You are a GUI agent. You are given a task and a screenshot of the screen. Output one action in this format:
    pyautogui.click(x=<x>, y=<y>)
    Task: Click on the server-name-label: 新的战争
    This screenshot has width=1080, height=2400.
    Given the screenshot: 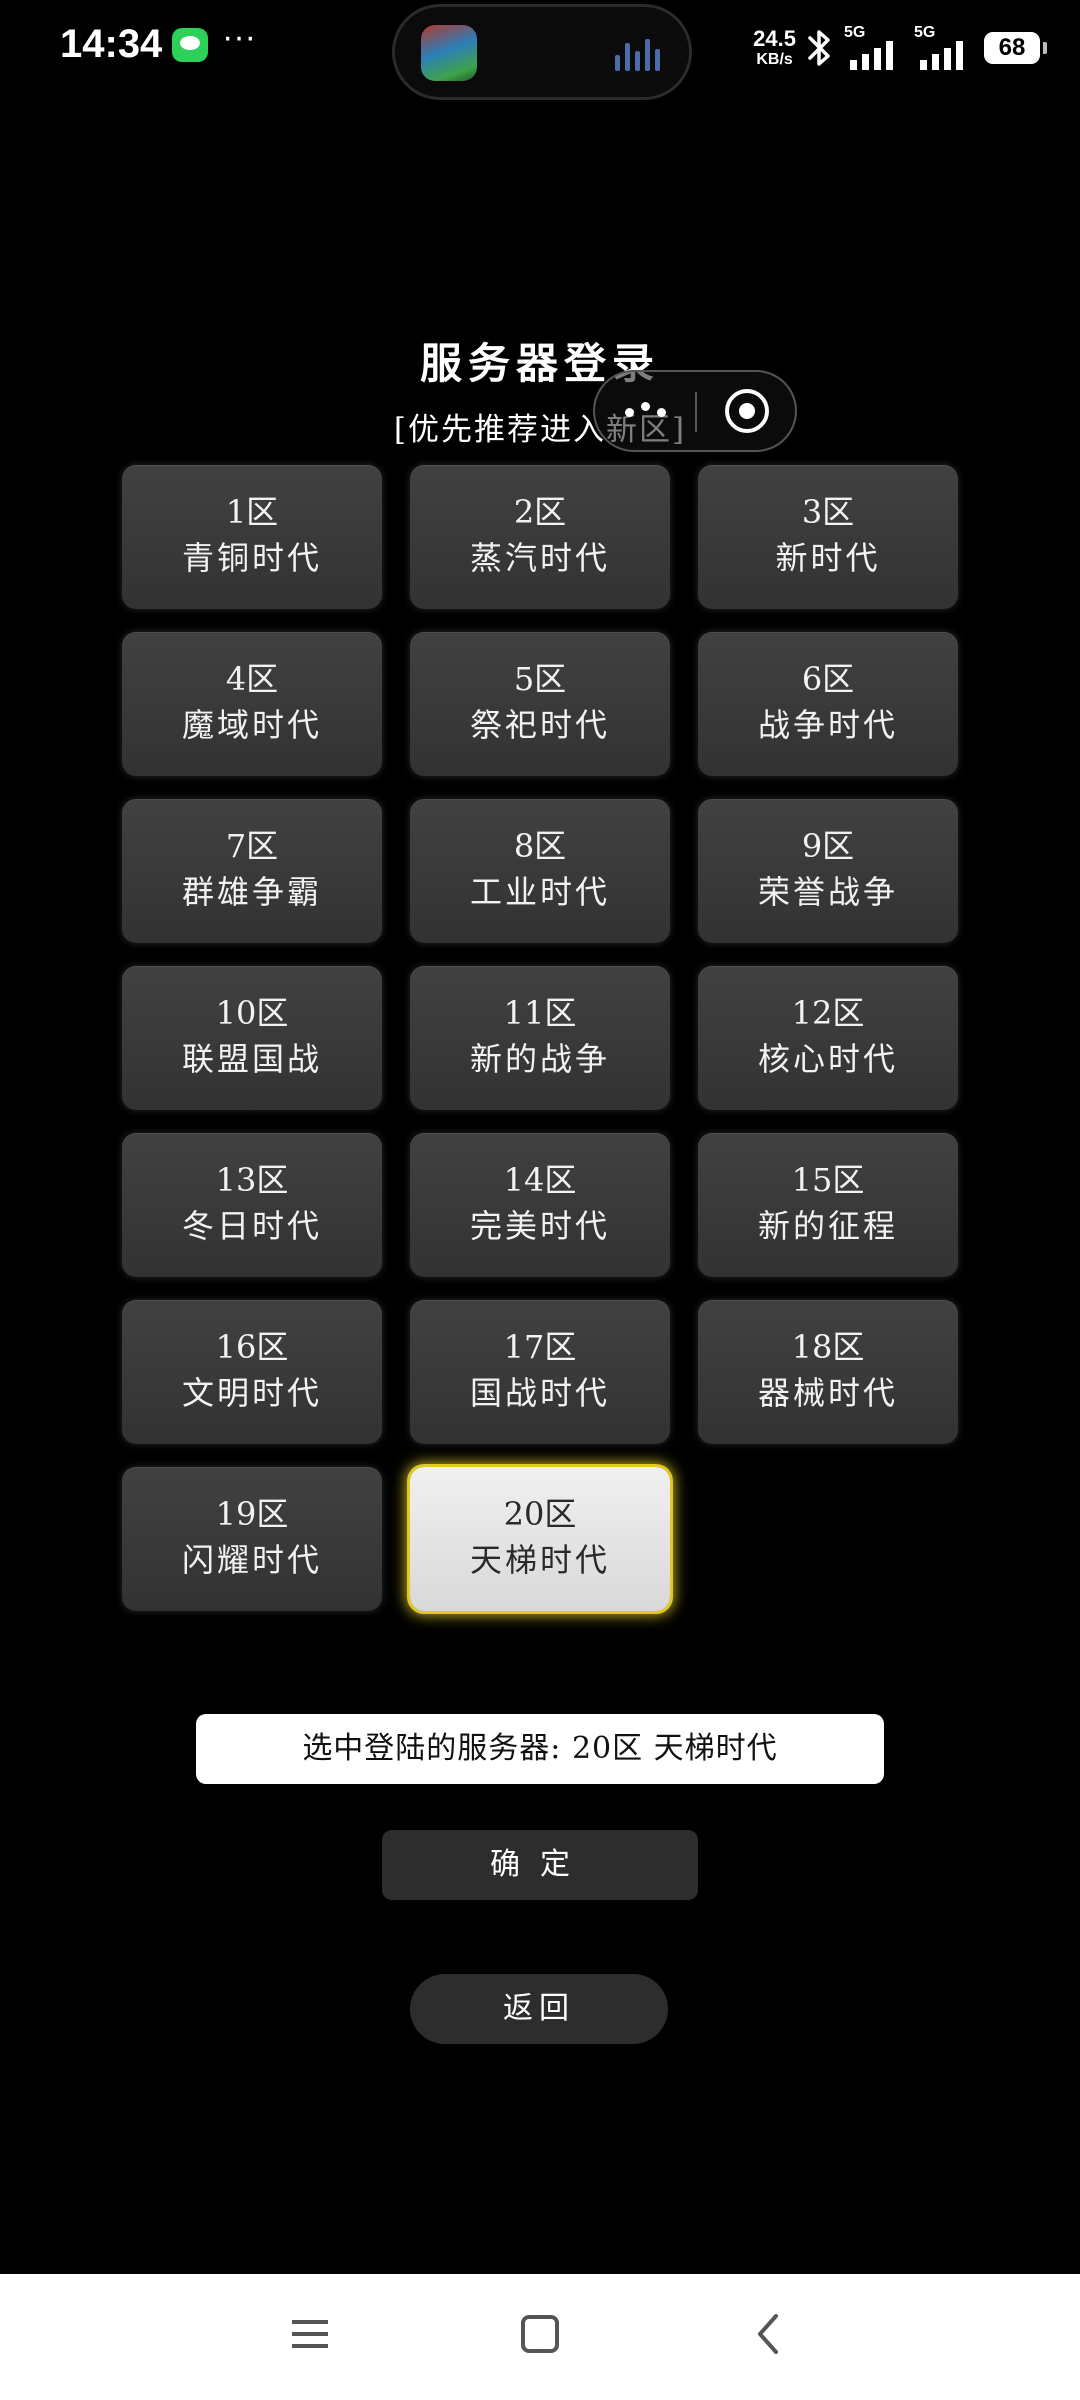 What is the action you would take?
    pyautogui.click(x=539, y=1059)
    